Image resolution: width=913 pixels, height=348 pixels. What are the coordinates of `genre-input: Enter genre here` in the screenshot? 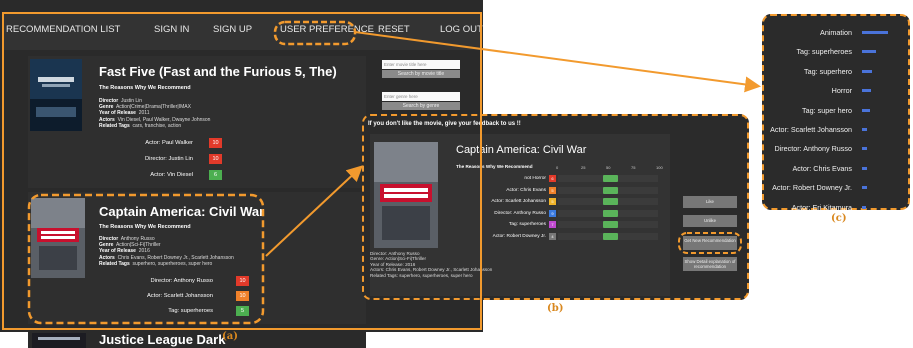 It's located at (421, 96).